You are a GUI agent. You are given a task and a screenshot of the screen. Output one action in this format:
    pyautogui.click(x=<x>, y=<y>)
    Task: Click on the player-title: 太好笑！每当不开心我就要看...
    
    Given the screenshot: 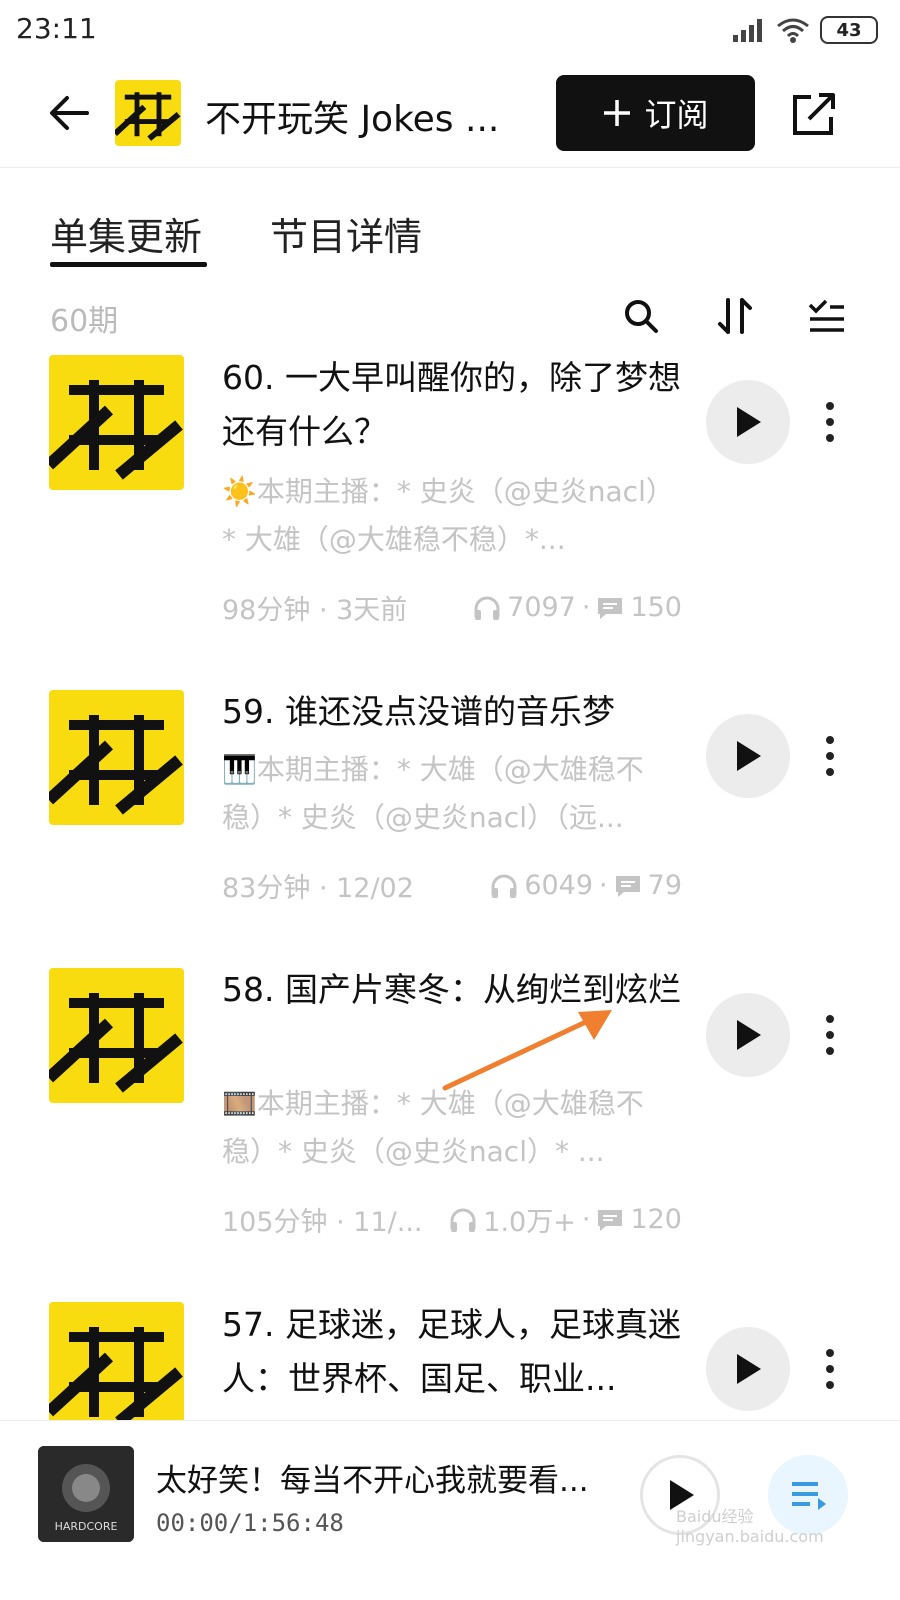 What is the action you would take?
    pyautogui.click(x=372, y=1481)
    